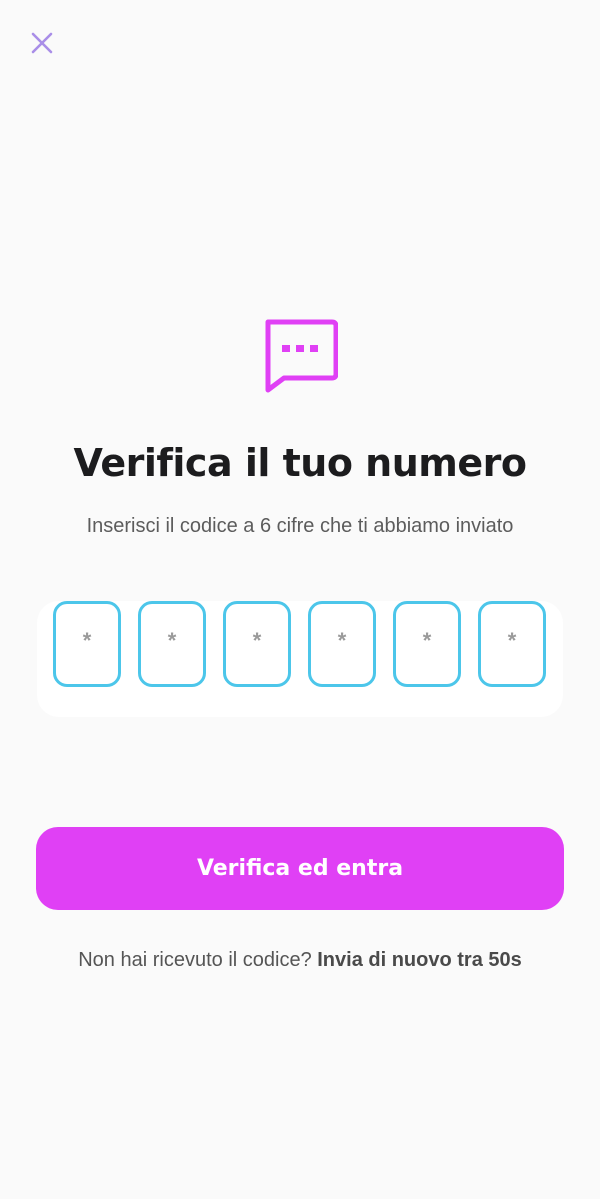 The width and height of the screenshot is (600, 1199). Describe the element at coordinates (427, 644) in the screenshot. I see `code-digit-5: *` at that location.